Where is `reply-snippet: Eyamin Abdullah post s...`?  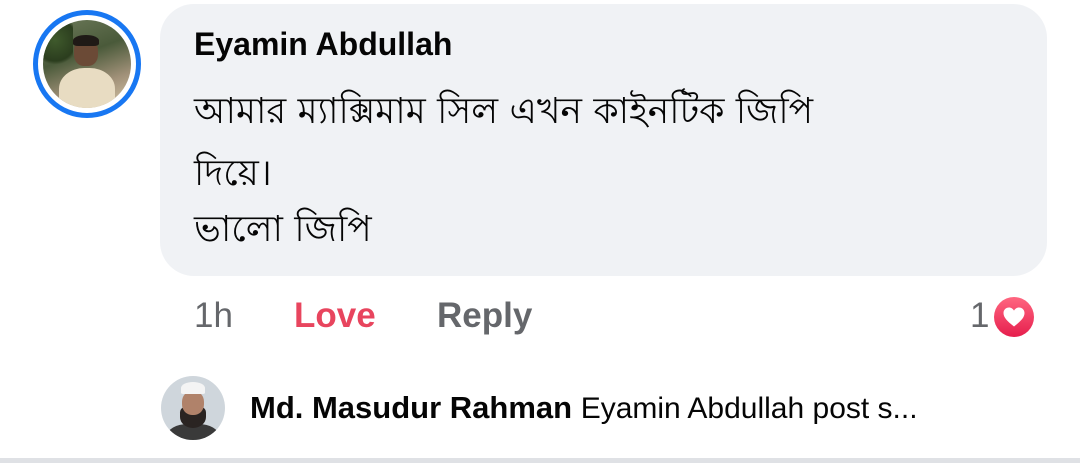
reply-snippet: Eyamin Abdullah post s... is located at coordinates (749, 408).